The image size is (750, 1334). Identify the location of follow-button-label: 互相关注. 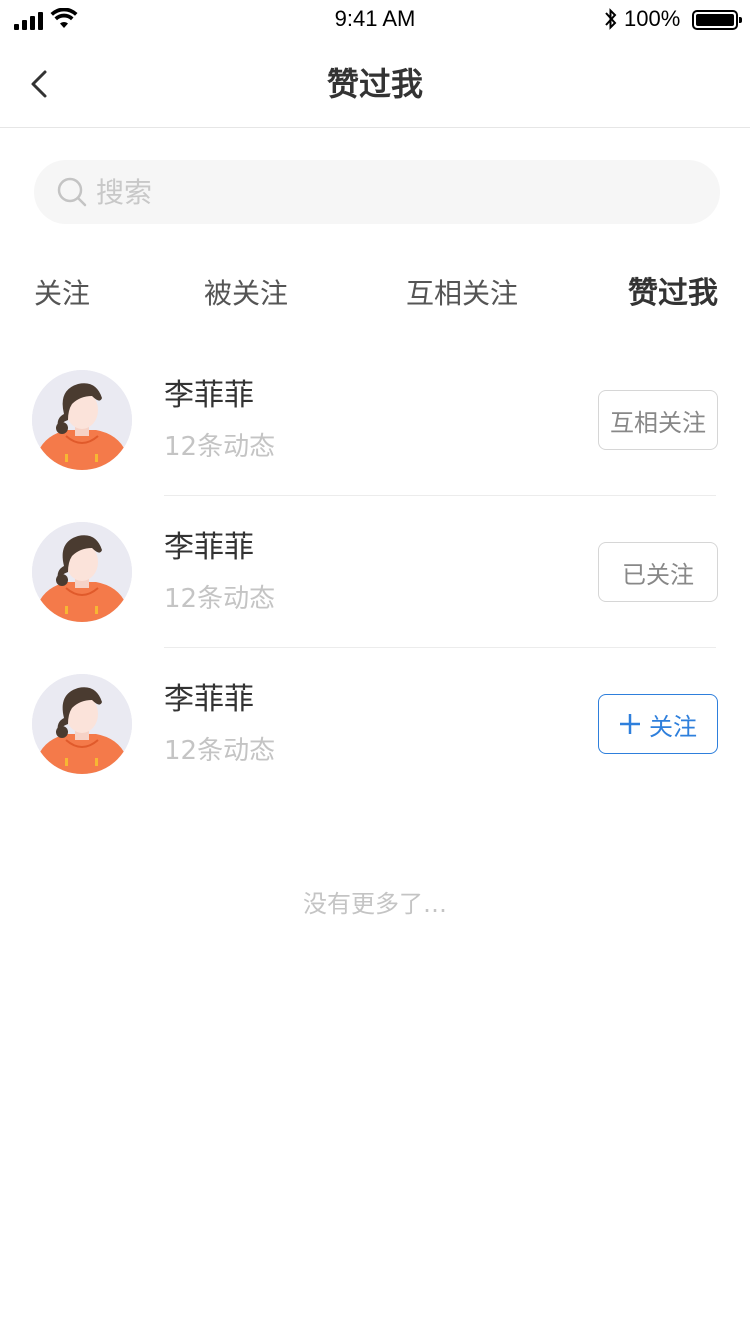
(658, 422).